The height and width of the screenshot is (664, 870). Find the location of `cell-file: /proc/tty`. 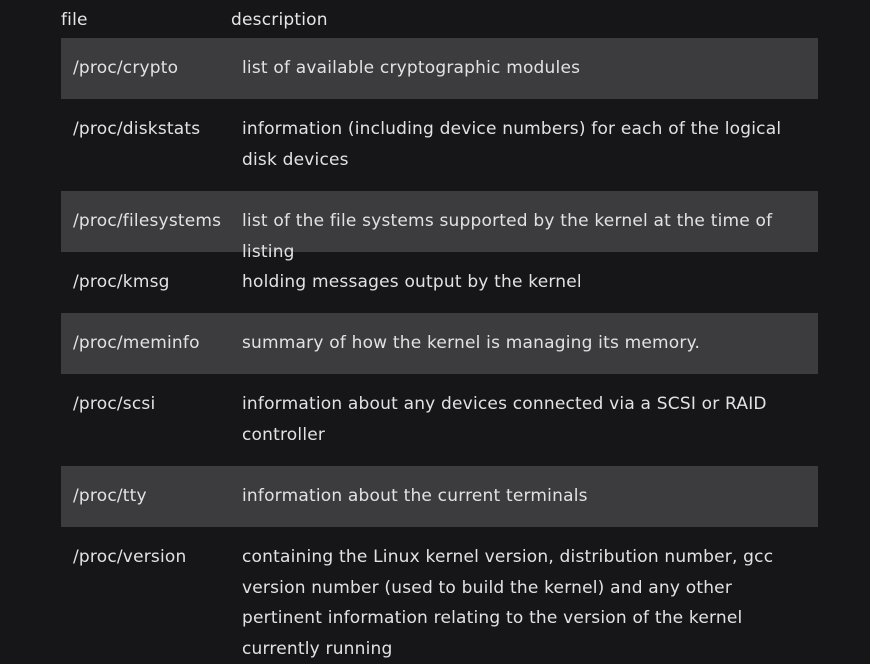

cell-file: /proc/tty is located at coordinates (110, 496).